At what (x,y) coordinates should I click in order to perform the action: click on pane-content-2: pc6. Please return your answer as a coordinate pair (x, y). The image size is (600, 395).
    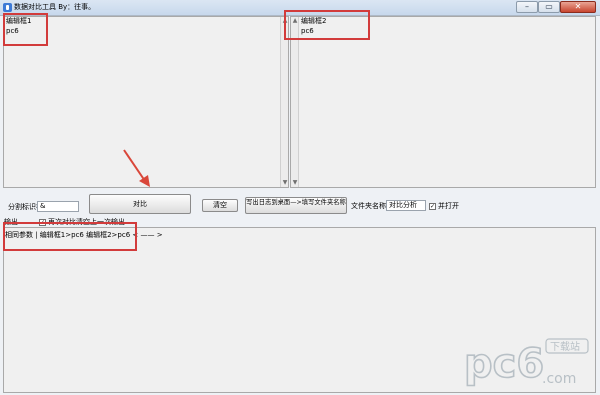
    Looking at the image, I should click on (307, 31).